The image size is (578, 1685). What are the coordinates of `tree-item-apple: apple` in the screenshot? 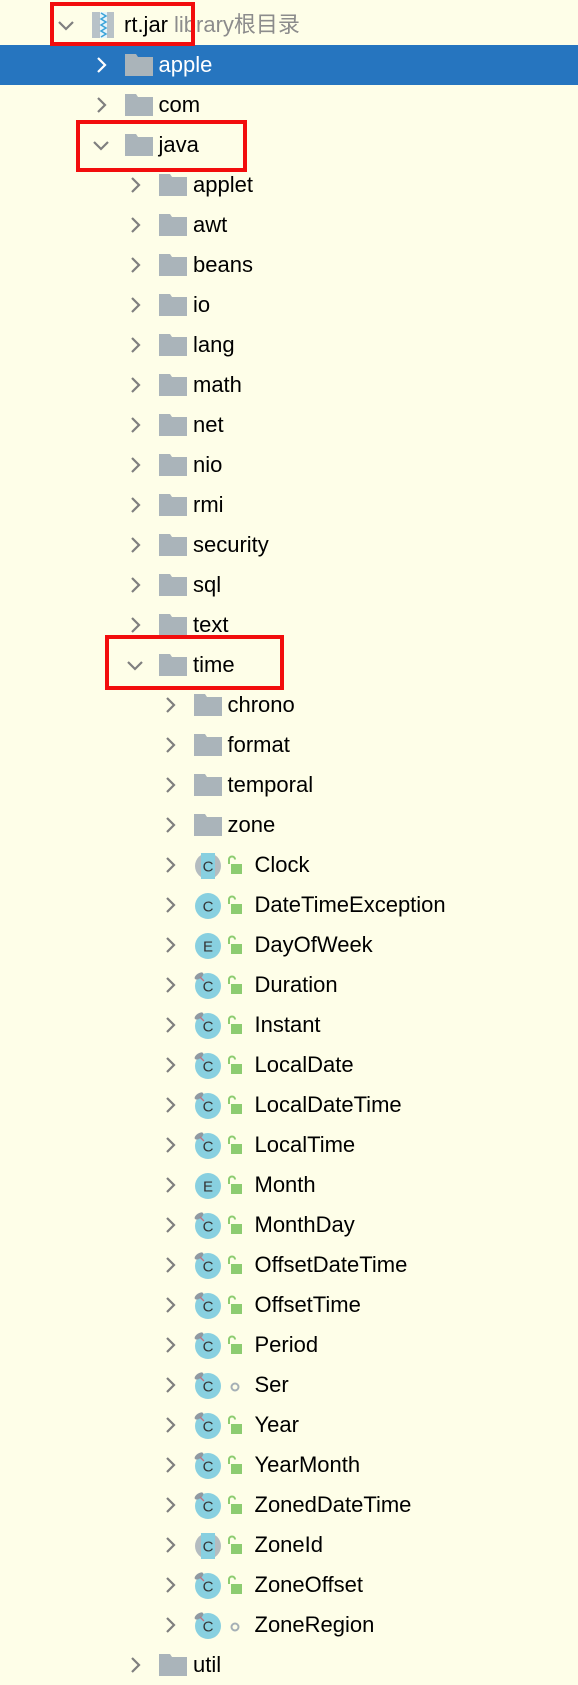 It's located at (289, 64).